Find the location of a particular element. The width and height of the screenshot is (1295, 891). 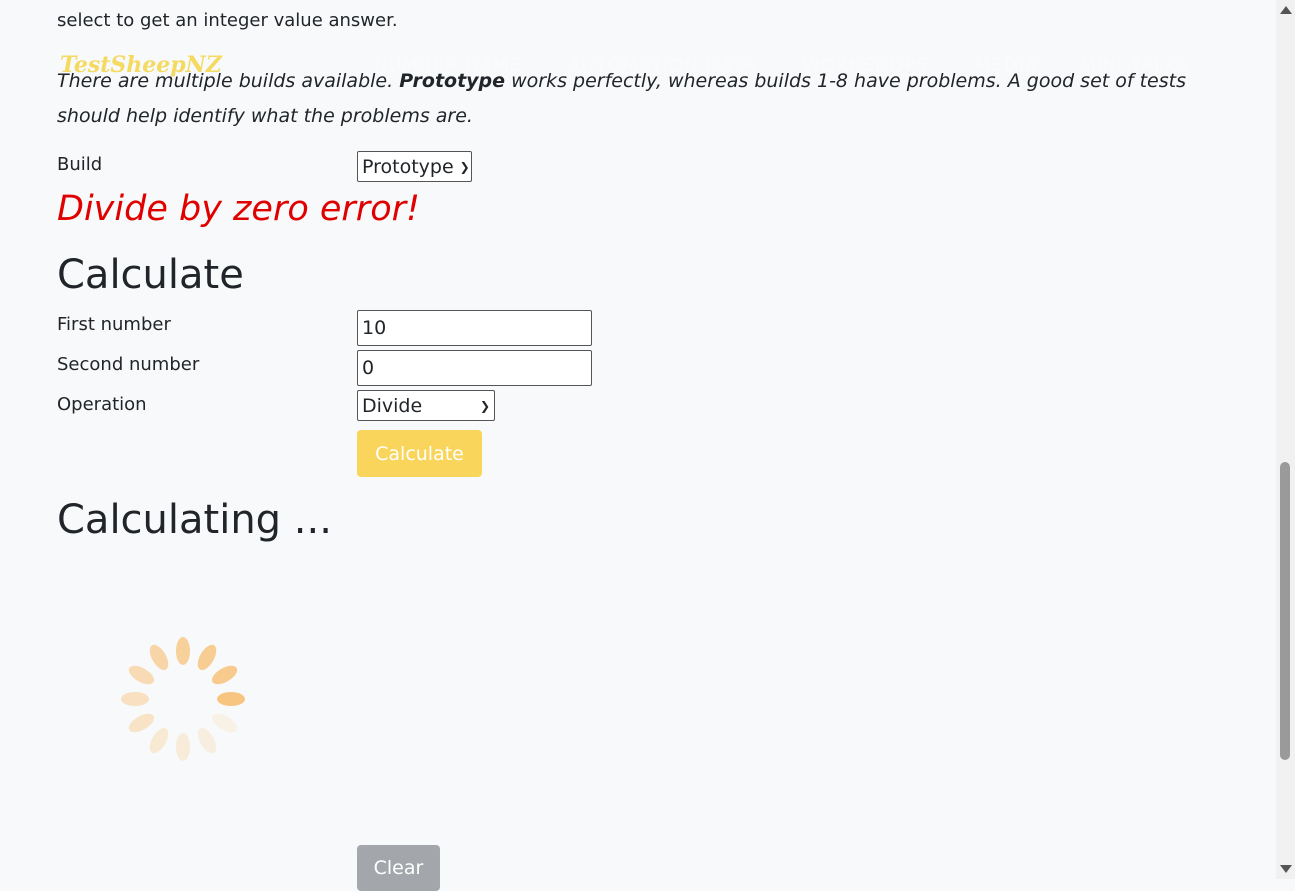

clear-button: Clear is located at coordinates (398, 868).